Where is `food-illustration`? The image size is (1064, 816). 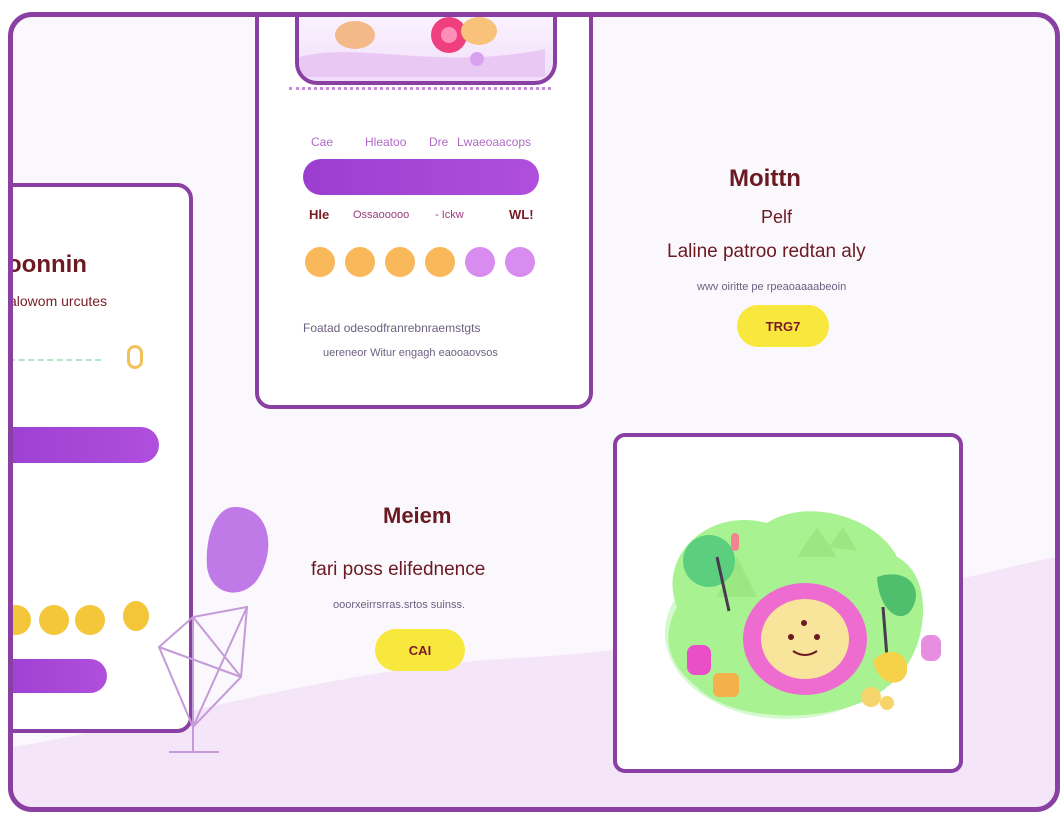 food-illustration is located at coordinates (422, 47).